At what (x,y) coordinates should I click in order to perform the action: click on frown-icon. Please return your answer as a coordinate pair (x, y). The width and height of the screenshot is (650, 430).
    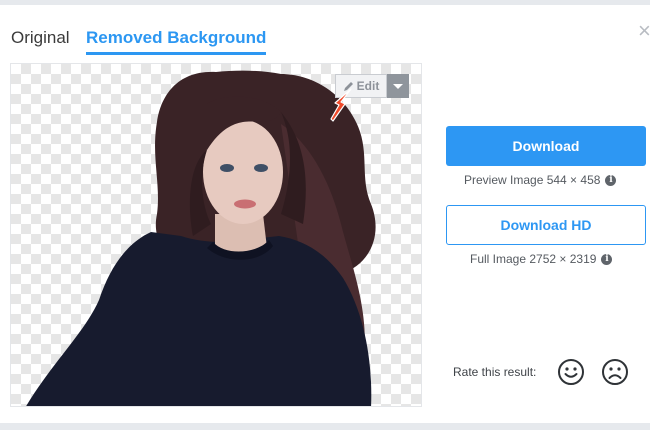
    Looking at the image, I should click on (615, 372).